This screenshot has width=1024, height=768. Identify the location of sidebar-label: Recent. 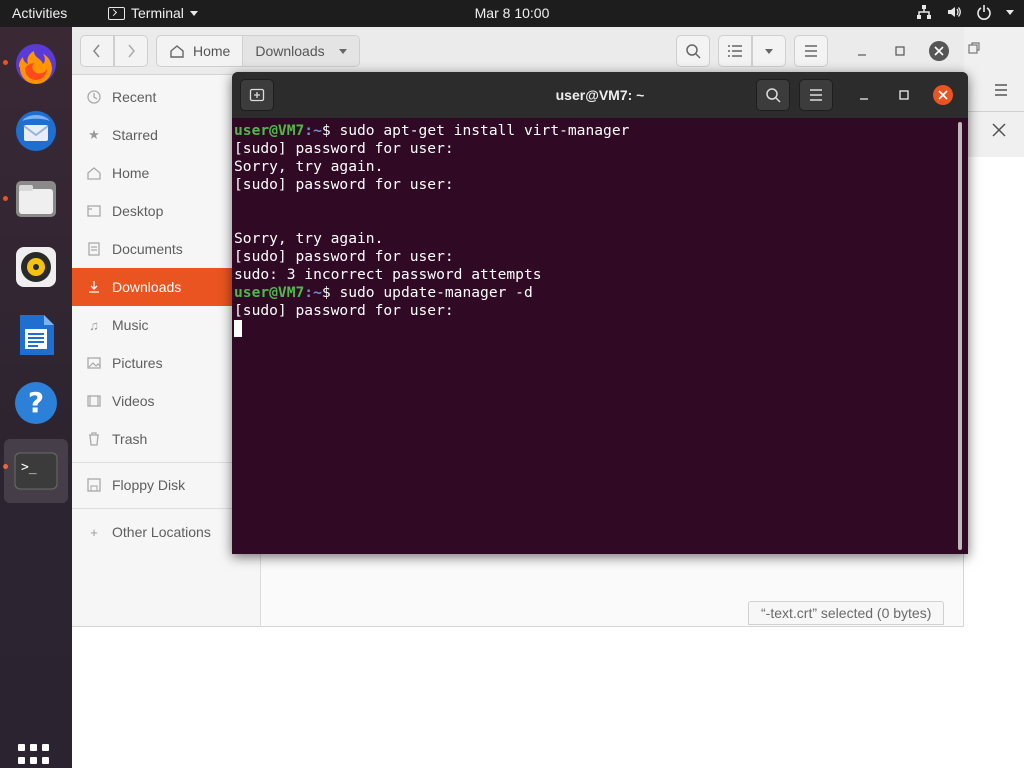
(134, 97).